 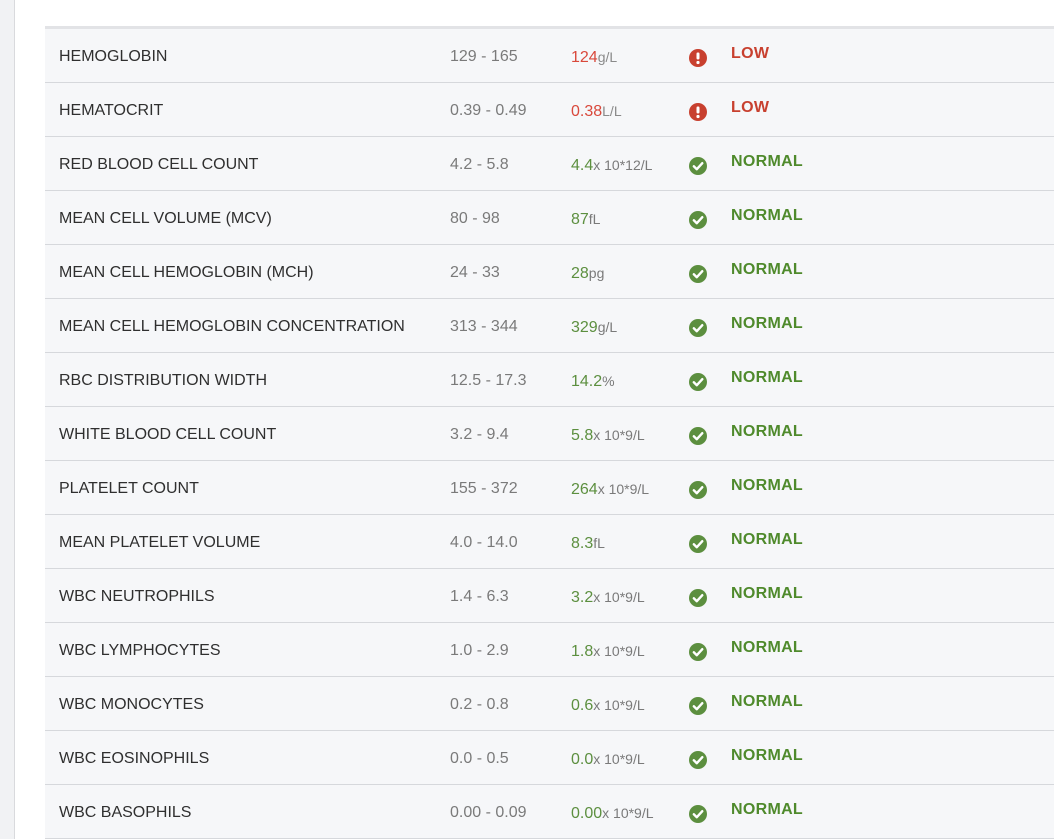 What do you see at coordinates (607, 327) in the screenshot?
I see `result-unit: g/L` at bounding box center [607, 327].